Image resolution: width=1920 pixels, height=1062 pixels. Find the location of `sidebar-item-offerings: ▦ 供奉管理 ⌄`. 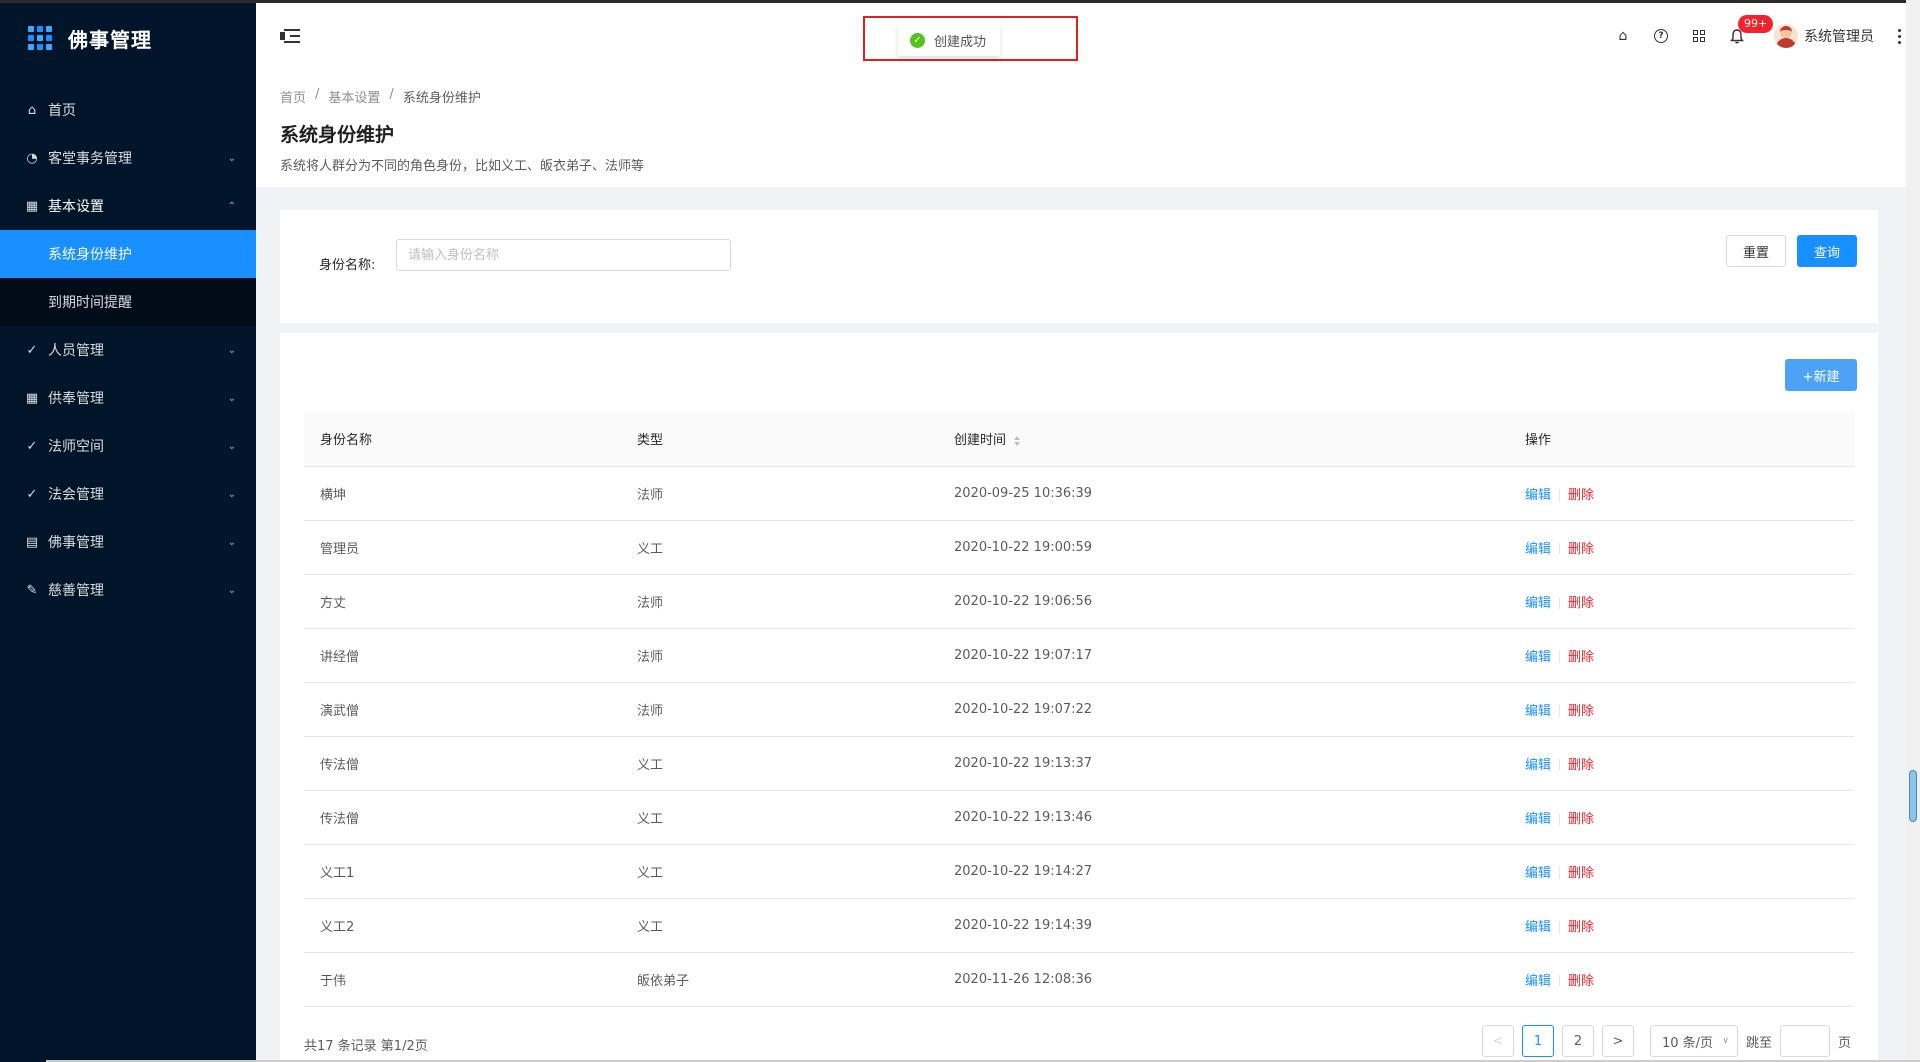

sidebar-item-offerings: ▦ 供奉管理 ⌄ is located at coordinates (128, 398).